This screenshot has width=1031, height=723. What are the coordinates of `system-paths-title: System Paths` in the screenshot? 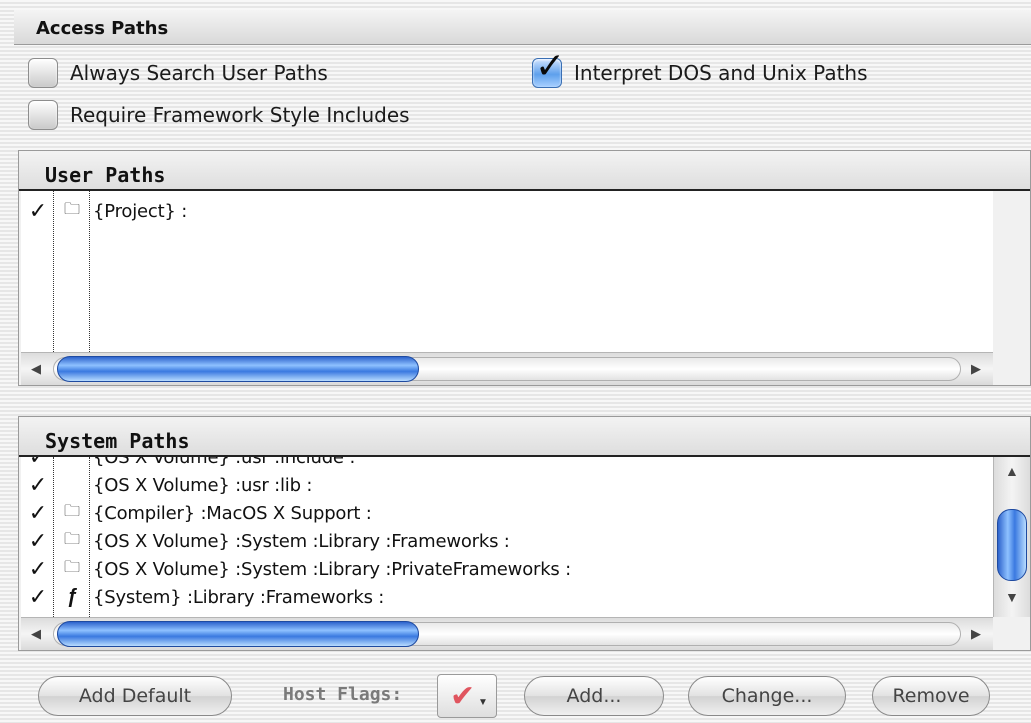 It's located at (117, 441).